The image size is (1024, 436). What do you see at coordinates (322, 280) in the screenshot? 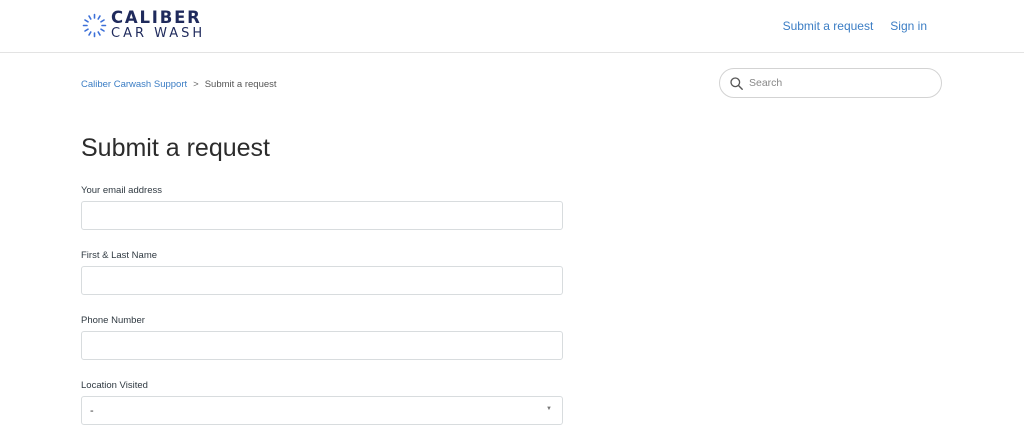
I see `name-field` at bounding box center [322, 280].